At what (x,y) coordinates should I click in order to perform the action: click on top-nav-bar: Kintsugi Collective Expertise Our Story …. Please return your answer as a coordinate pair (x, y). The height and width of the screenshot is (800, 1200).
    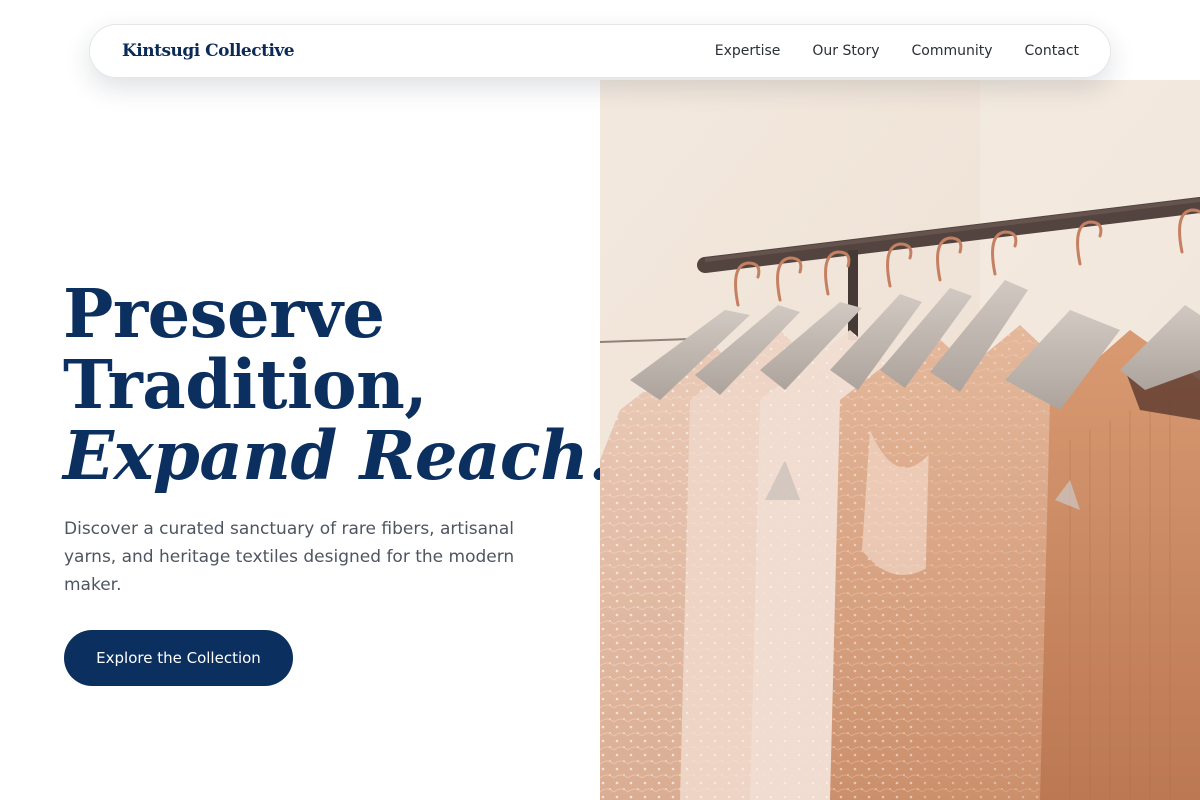
    Looking at the image, I should click on (600, 51).